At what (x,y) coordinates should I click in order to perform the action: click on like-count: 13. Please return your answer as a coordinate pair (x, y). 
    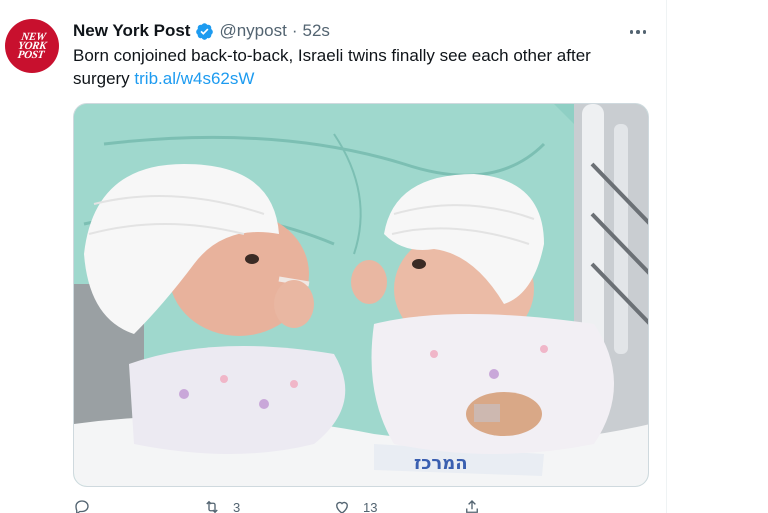
    Looking at the image, I should click on (370, 506).